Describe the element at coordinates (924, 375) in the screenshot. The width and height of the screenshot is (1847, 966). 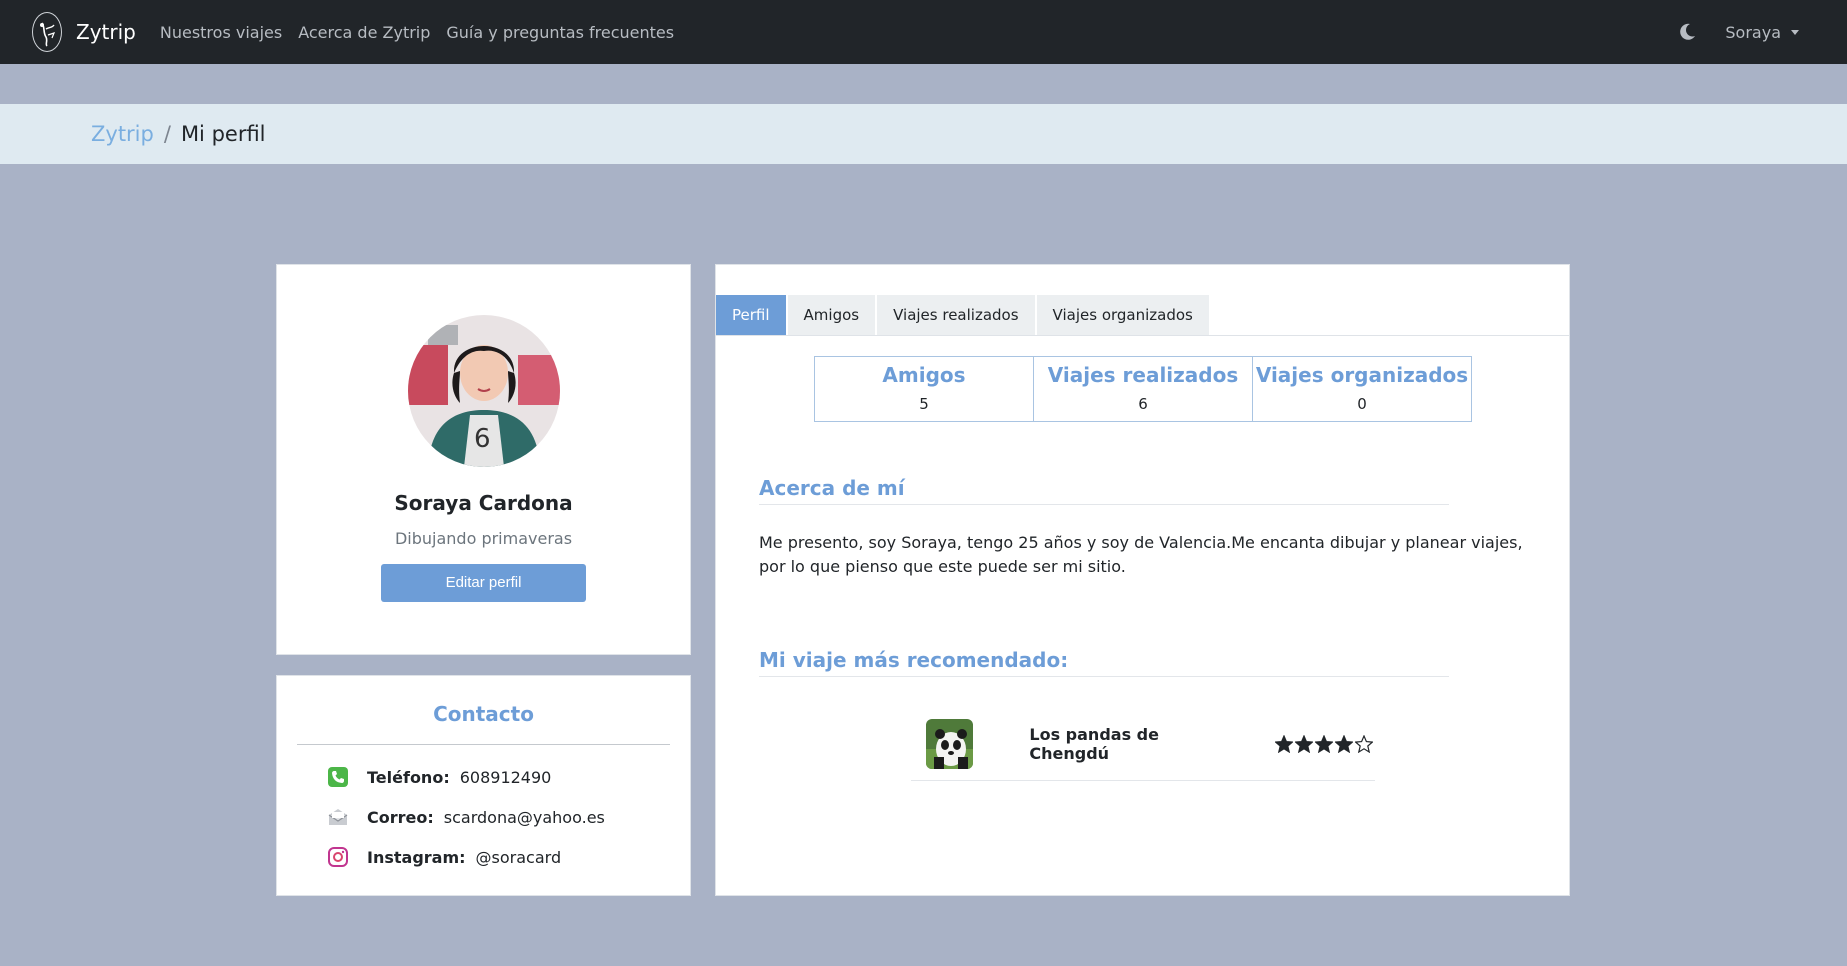
I see `stat-label-amigos: Amigos` at that location.